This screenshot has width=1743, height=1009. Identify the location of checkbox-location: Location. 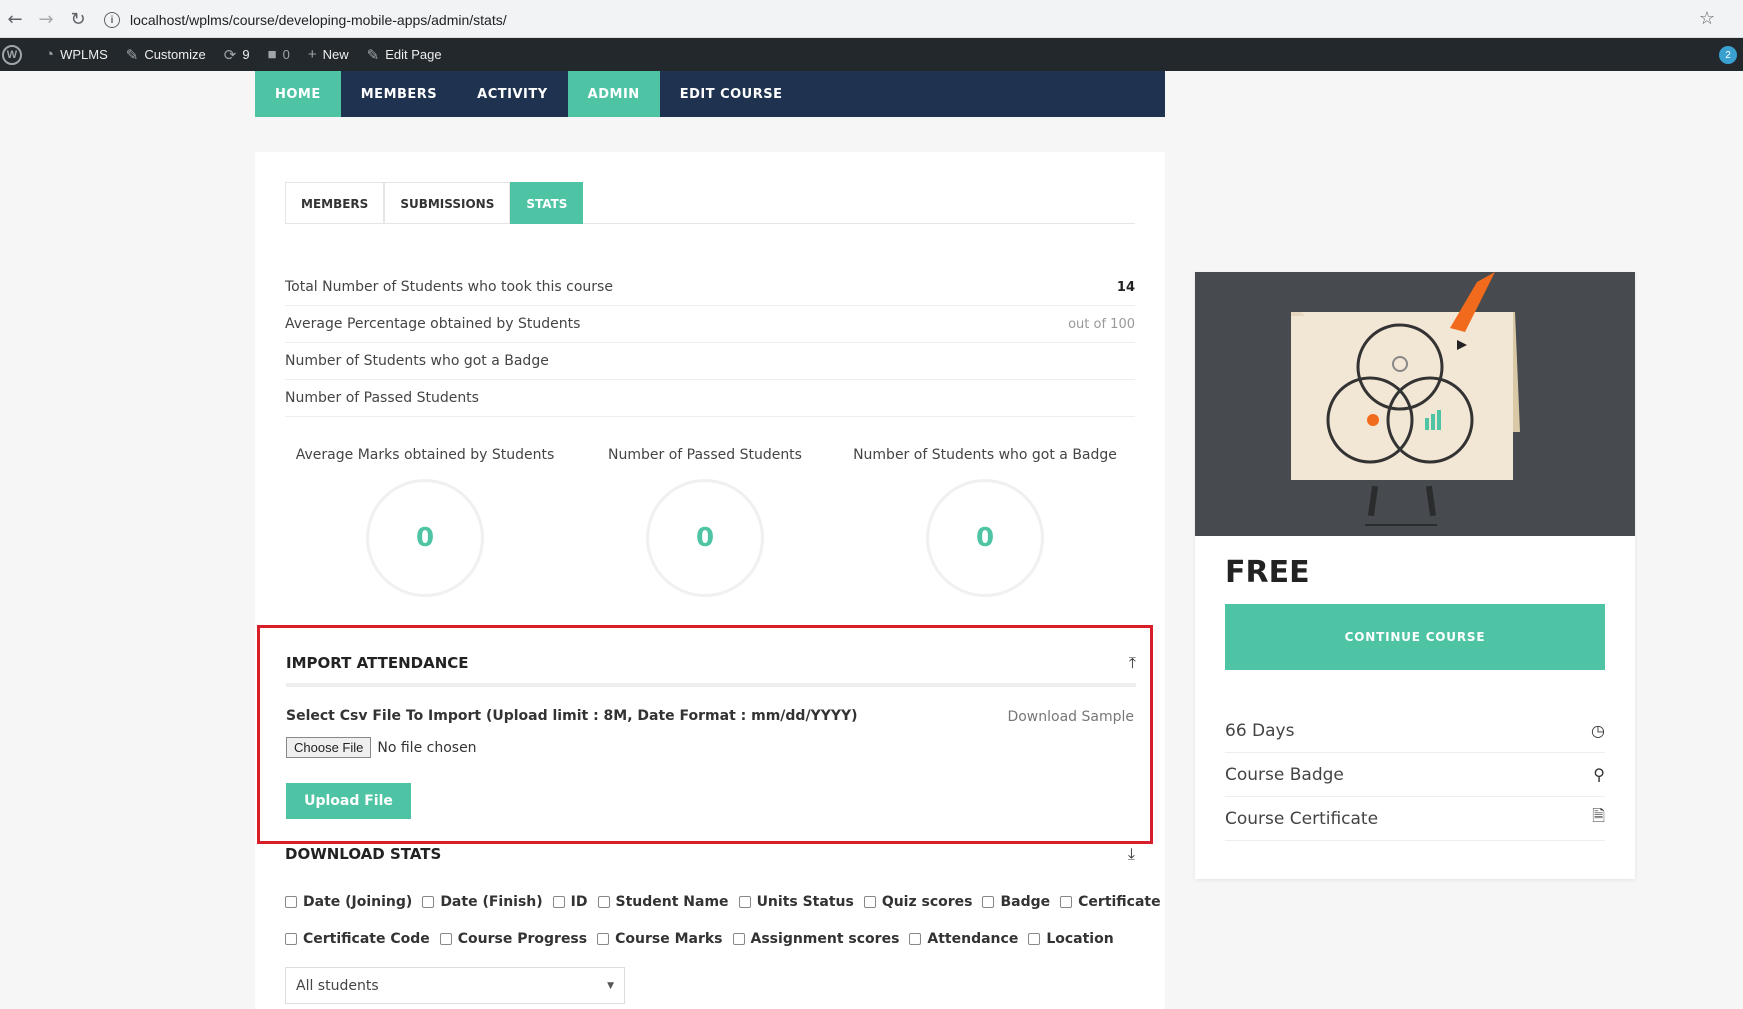
(1071, 939).